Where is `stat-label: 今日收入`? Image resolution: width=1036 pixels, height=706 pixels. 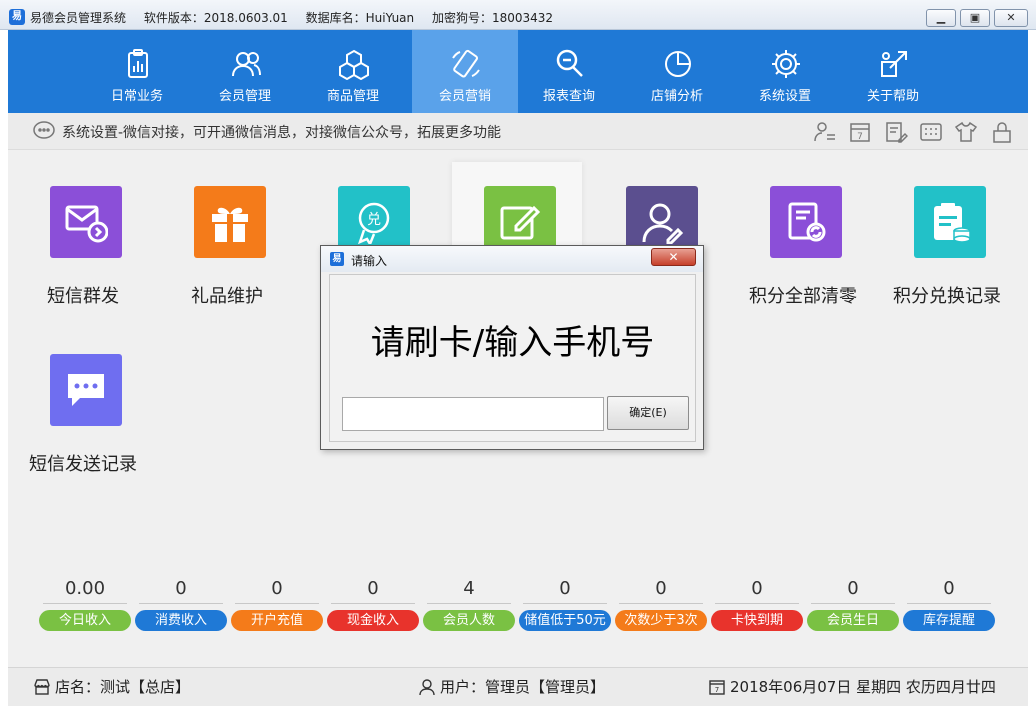
stat-label: 今日收入 is located at coordinates (85, 620).